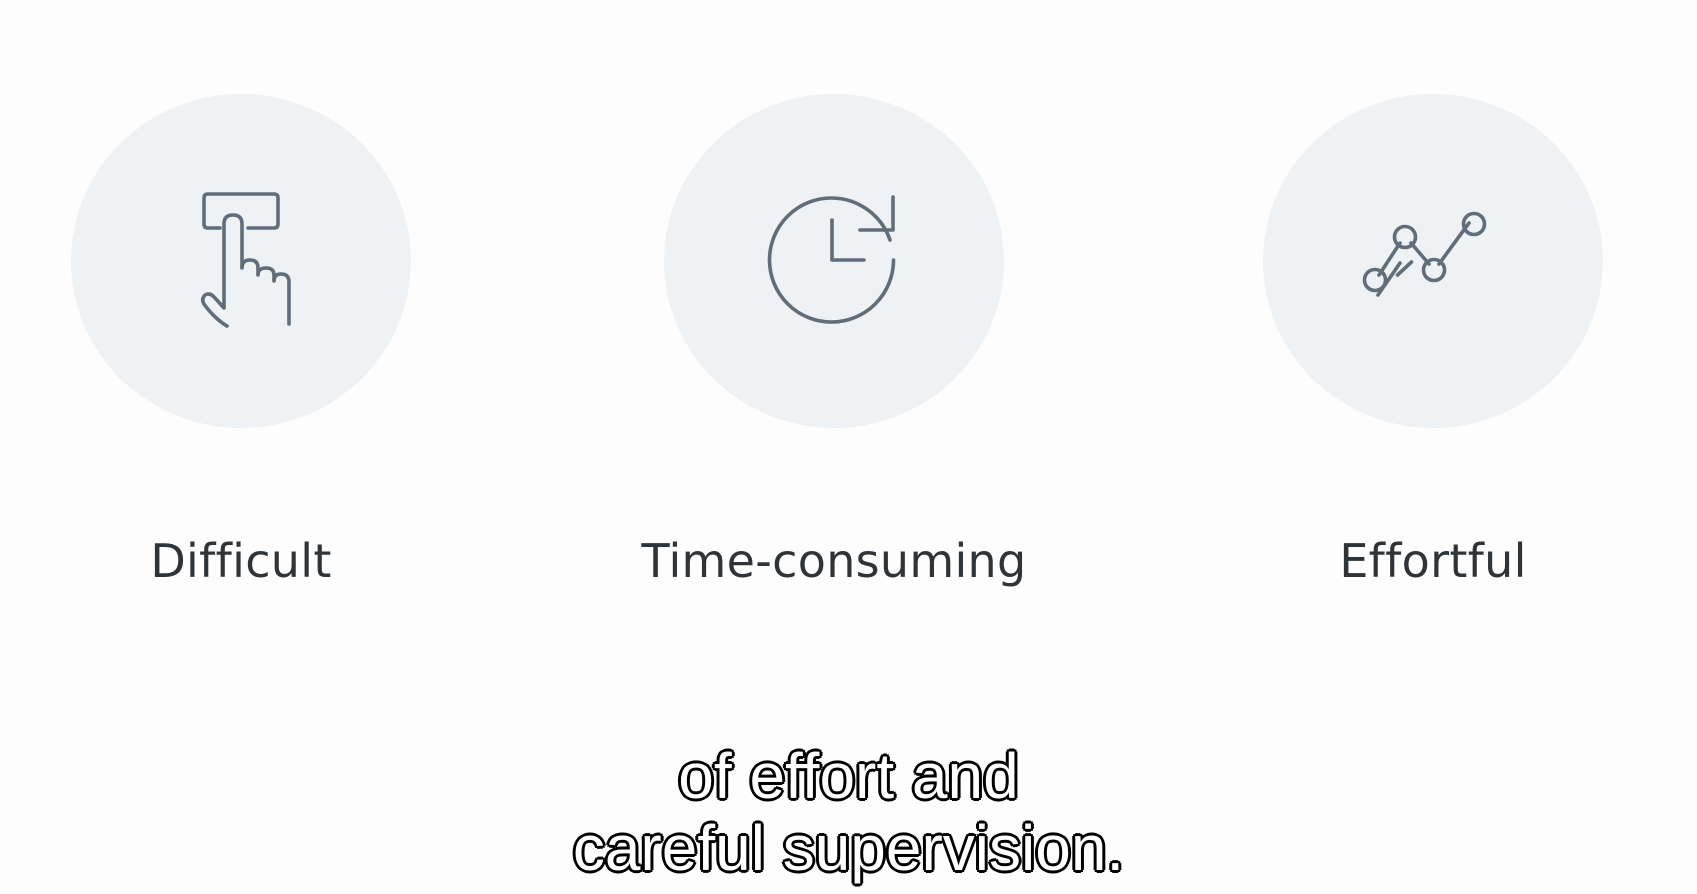 This screenshot has width=1697, height=894. What do you see at coordinates (1424, 254) in the screenshot?
I see `line-graph-icon` at bounding box center [1424, 254].